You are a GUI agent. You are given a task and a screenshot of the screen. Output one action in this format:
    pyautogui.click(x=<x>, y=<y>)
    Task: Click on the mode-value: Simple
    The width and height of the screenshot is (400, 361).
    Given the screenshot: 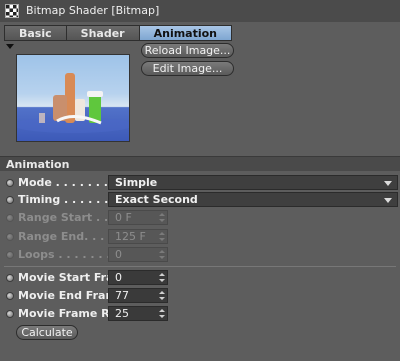 What is the action you would take?
    pyautogui.click(x=136, y=182)
    